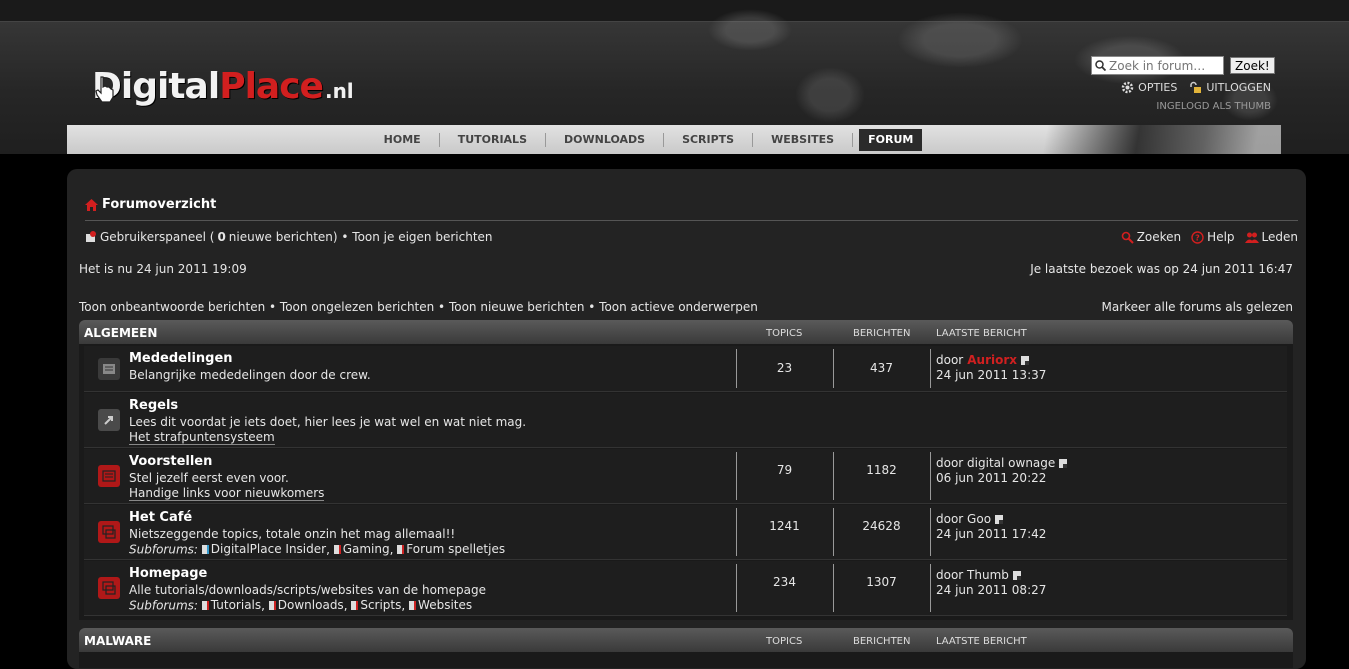 This screenshot has width=1349, height=669. Describe the element at coordinates (160, 517) in the screenshot. I see `forum-title: Het Café` at that location.